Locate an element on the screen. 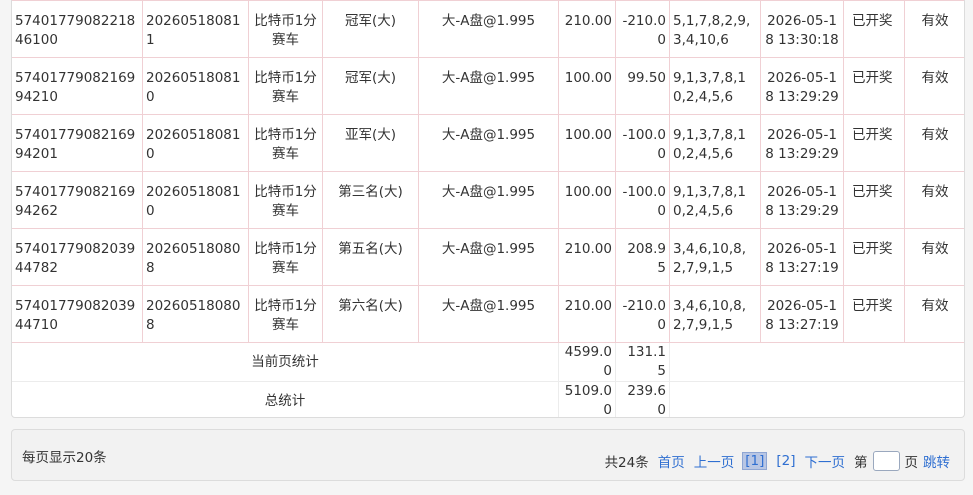  pagination-controls: 共24条 首页 上一页 [1] [2] 下一页 第 页 跳转 is located at coordinates (777, 461).